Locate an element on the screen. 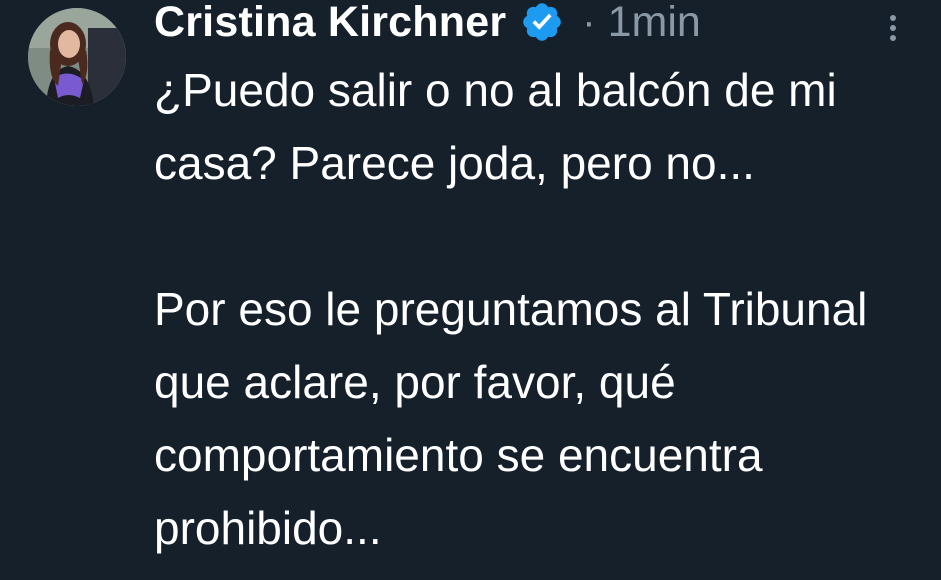  more-vertical-icon is located at coordinates (893, 28).